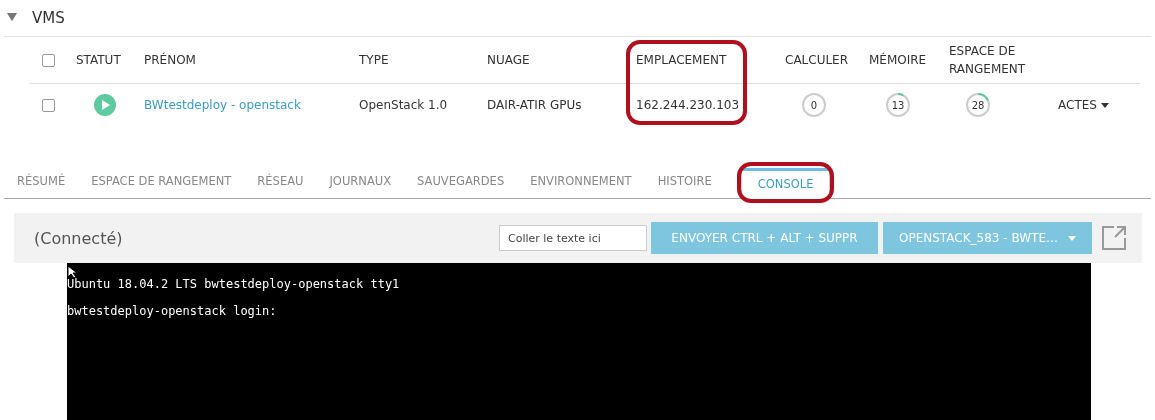  What do you see at coordinates (98, 60) in the screenshot?
I see `column-header: STATUT` at bounding box center [98, 60].